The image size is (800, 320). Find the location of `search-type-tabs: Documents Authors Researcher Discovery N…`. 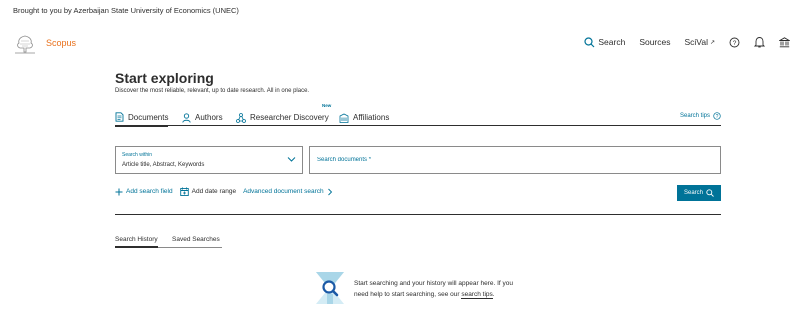

search-type-tabs: Documents Authors Researcher Discovery N… is located at coordinates (418, 115).